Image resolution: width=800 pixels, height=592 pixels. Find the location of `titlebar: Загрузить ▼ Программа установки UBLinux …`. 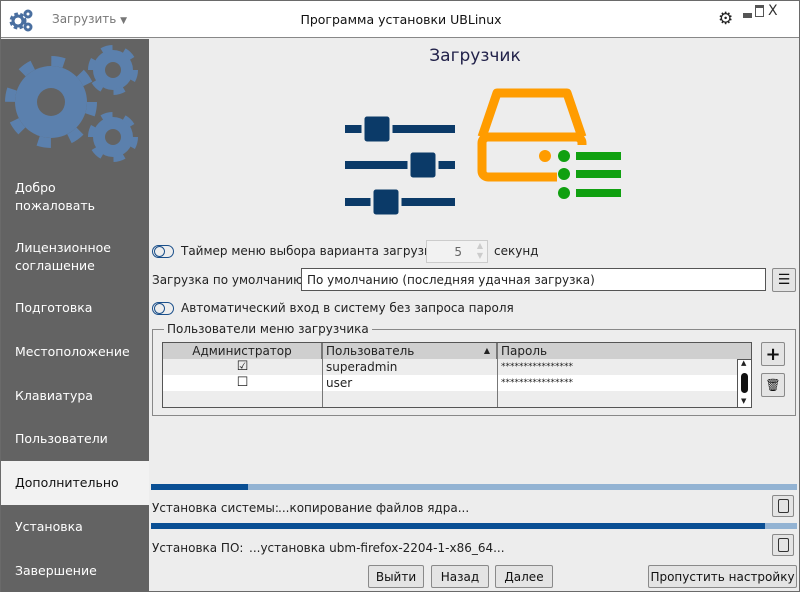

titlebar: Загрузить ▼ Программа установки UBLinux … is located at coordinates (400, 19).